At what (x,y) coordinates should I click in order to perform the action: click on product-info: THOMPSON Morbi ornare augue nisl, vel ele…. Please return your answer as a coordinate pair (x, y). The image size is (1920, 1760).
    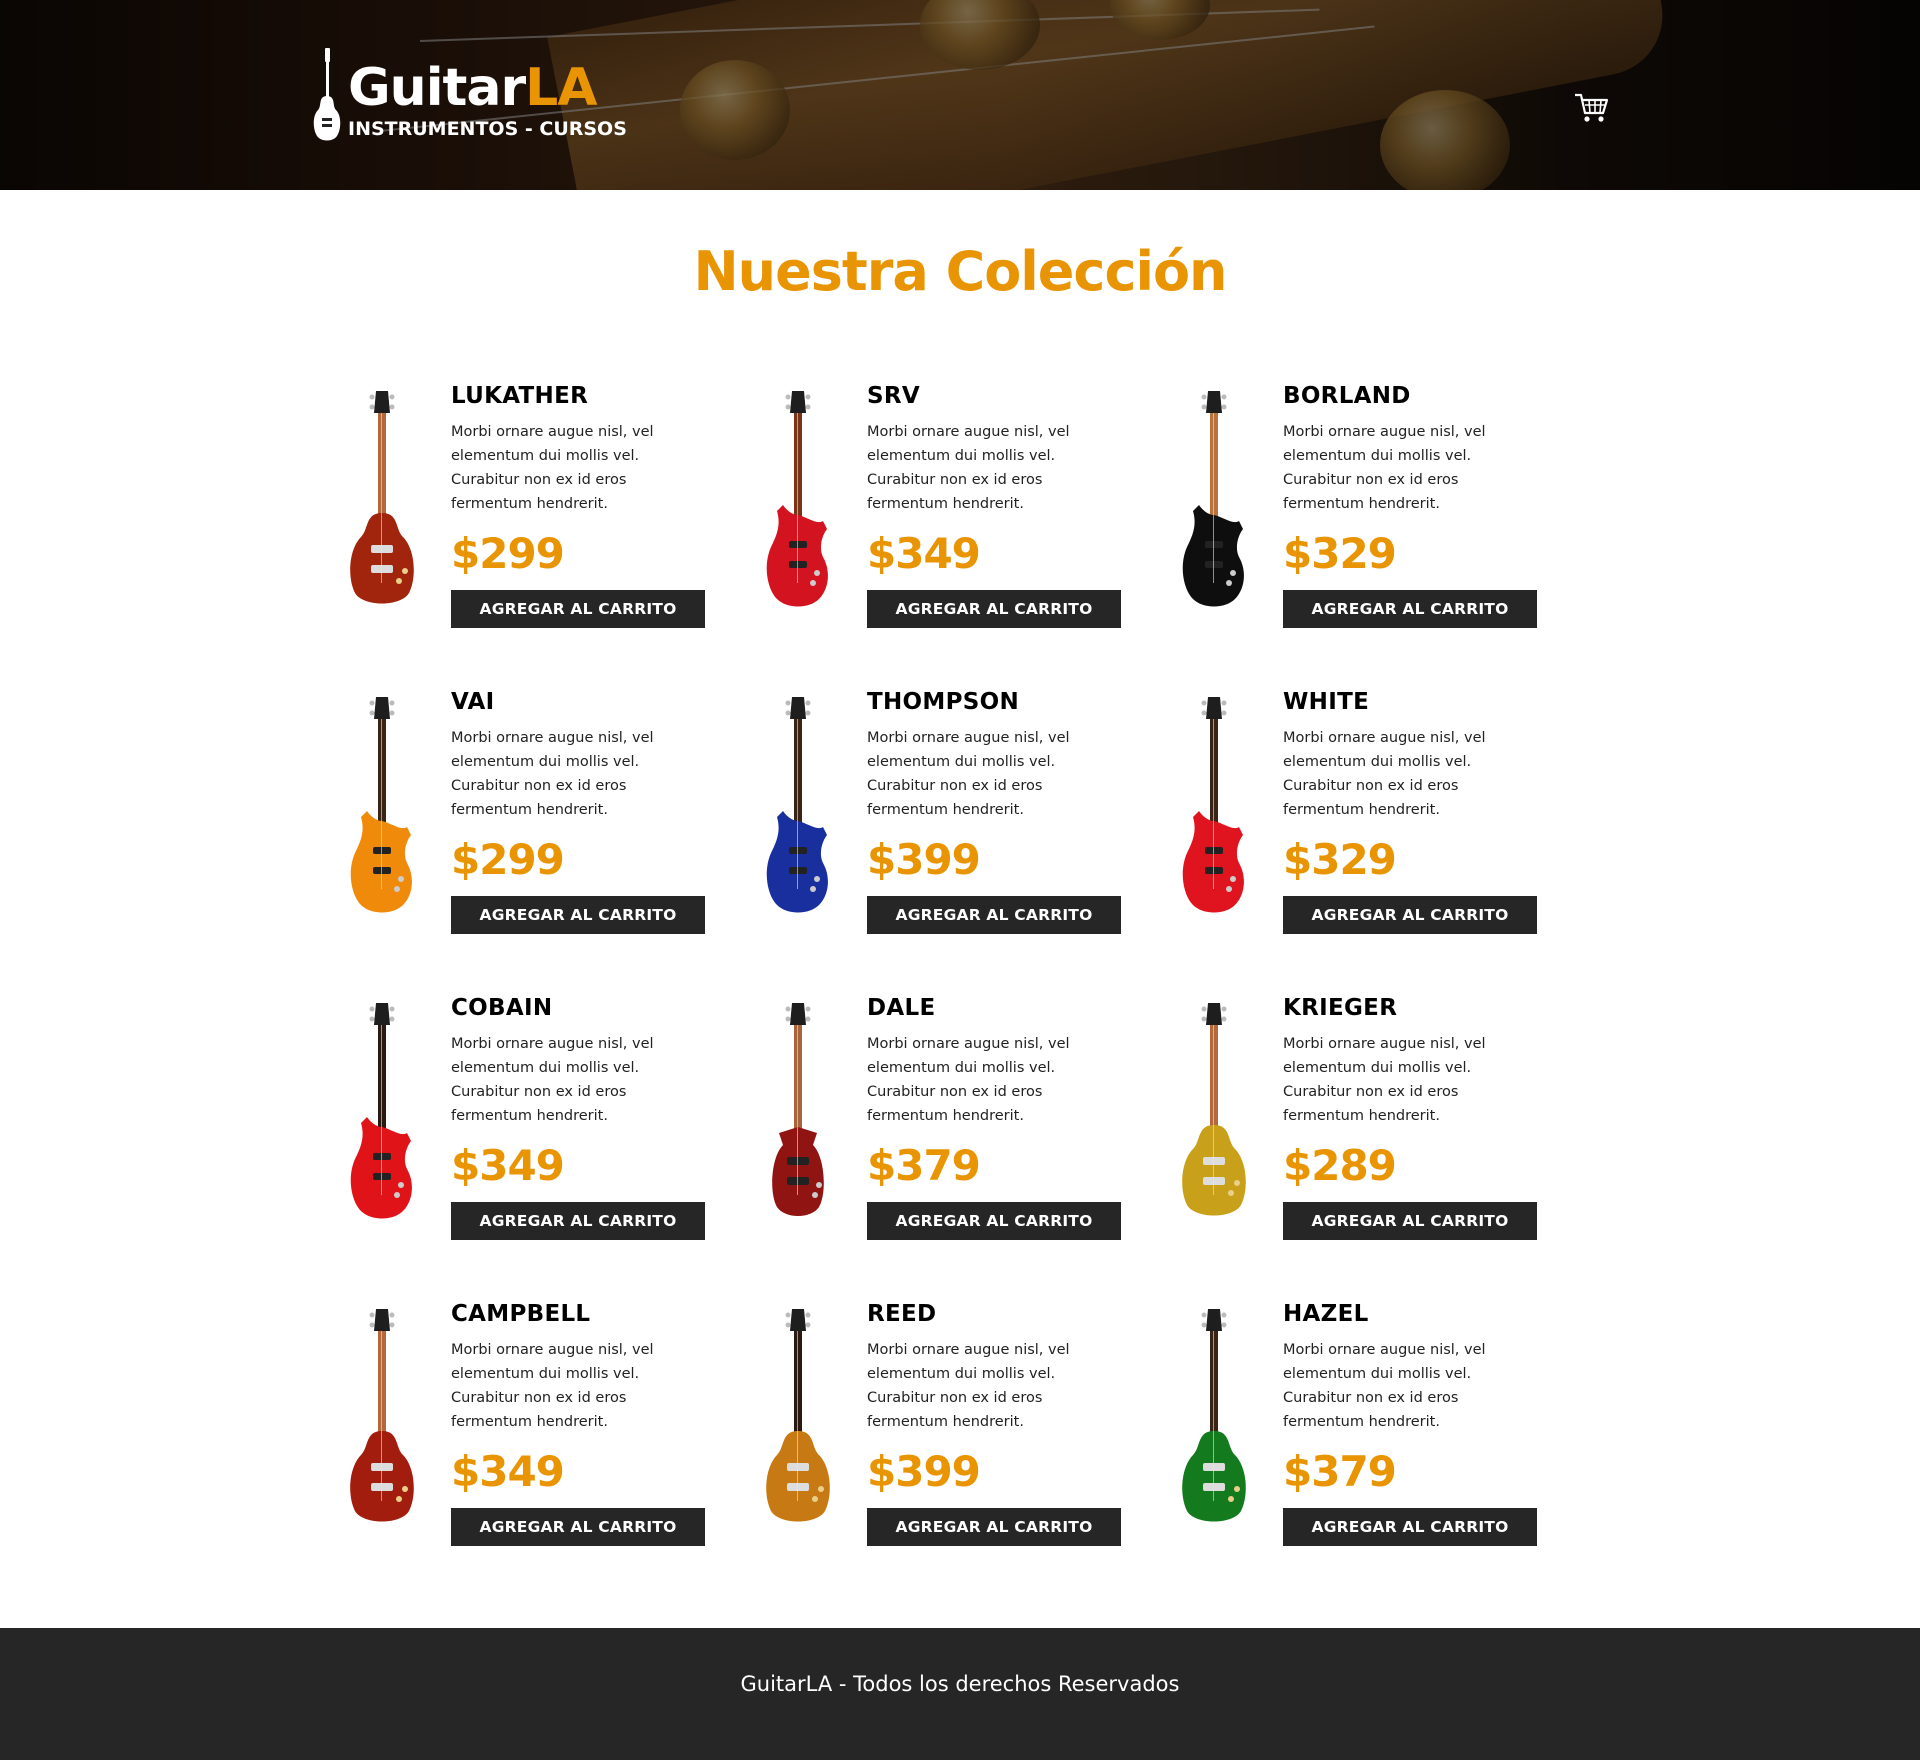
    Looking at the image, I should click on (997, 812).